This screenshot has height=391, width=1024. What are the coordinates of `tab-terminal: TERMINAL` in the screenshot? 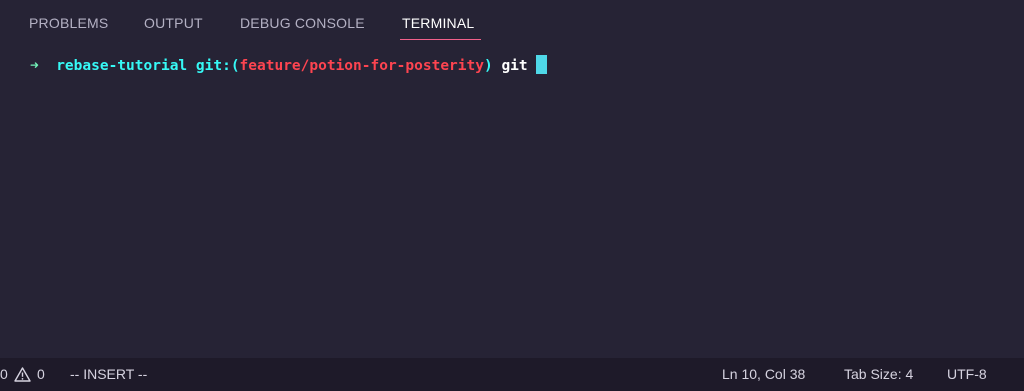 It's located at (438, 23).